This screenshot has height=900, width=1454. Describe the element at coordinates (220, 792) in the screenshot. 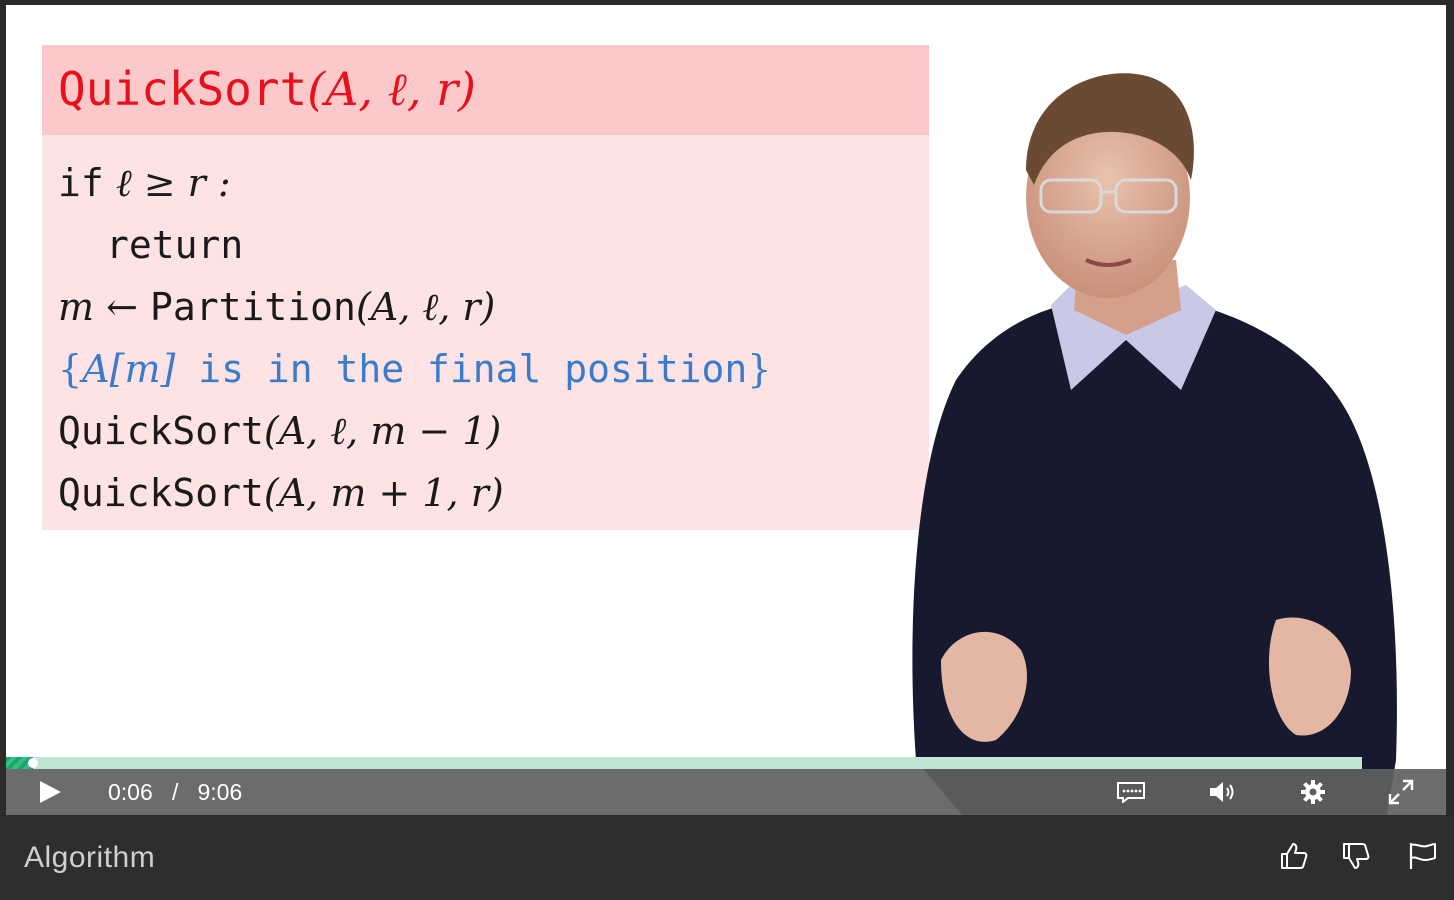

I see `duration: 9:06` at that location.